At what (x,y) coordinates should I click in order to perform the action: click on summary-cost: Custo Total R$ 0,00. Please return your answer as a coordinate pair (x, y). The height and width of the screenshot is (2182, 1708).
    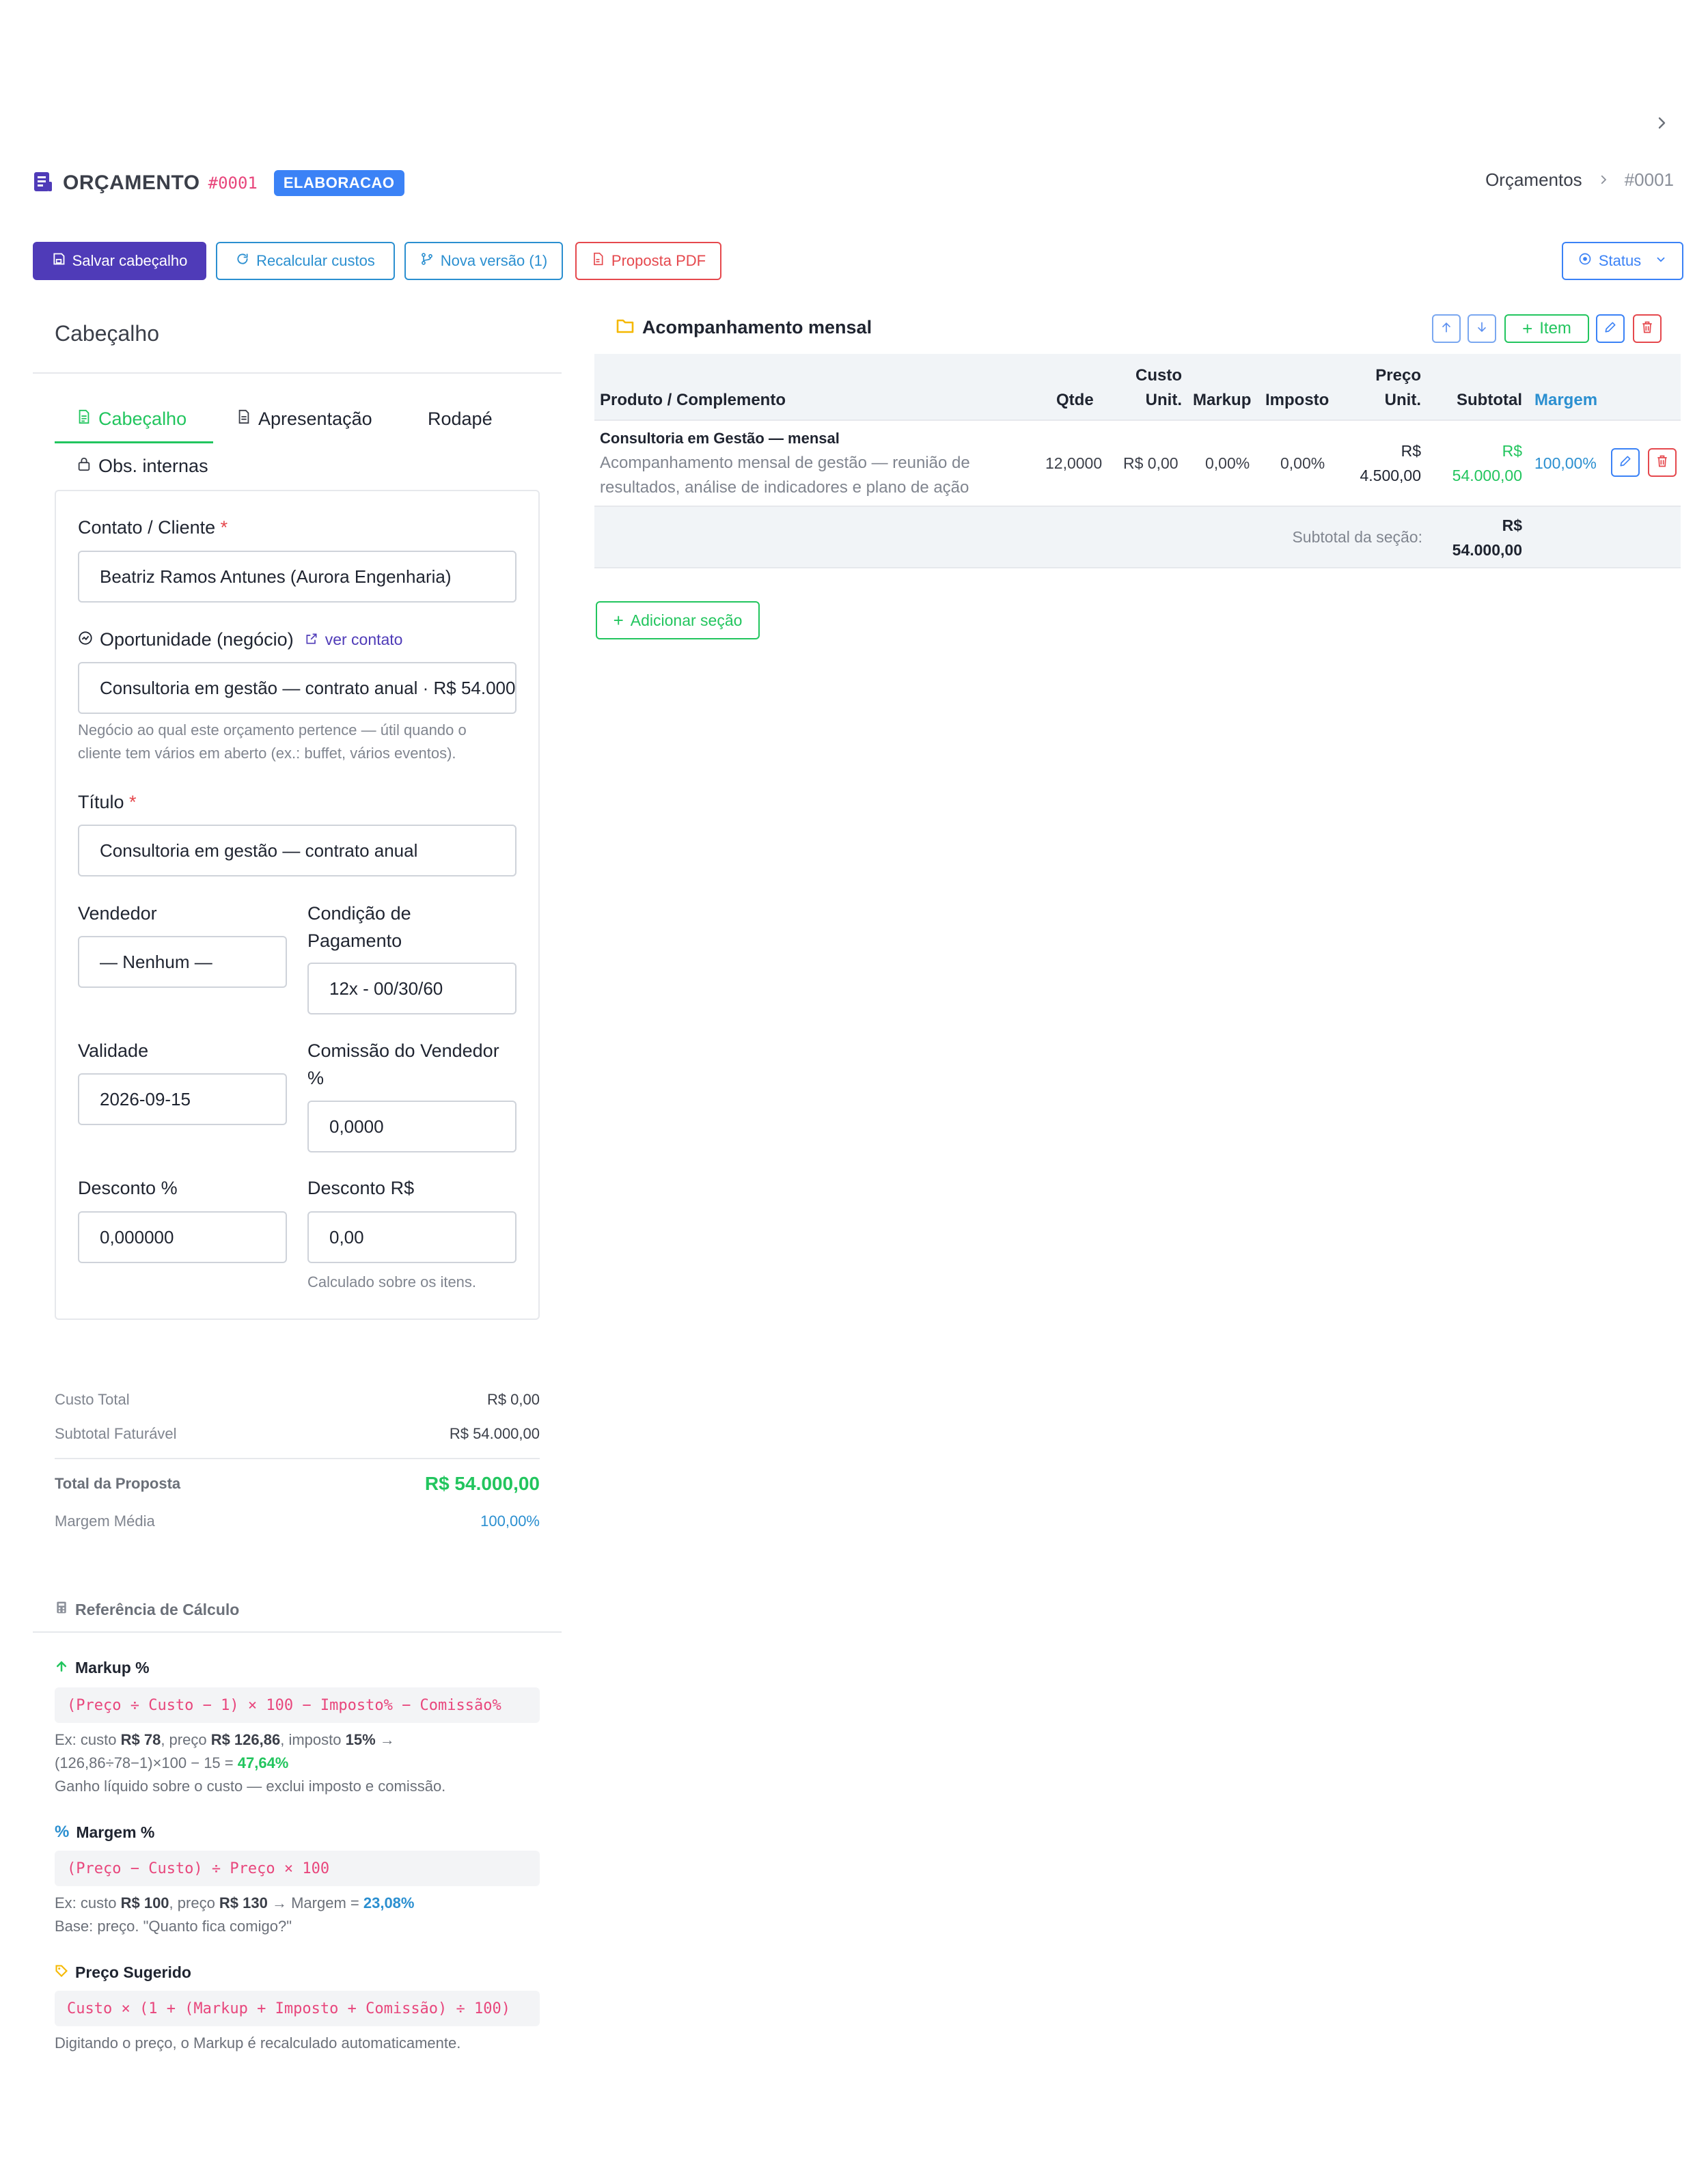
    Looking at the image, I should click on (297, 1399).